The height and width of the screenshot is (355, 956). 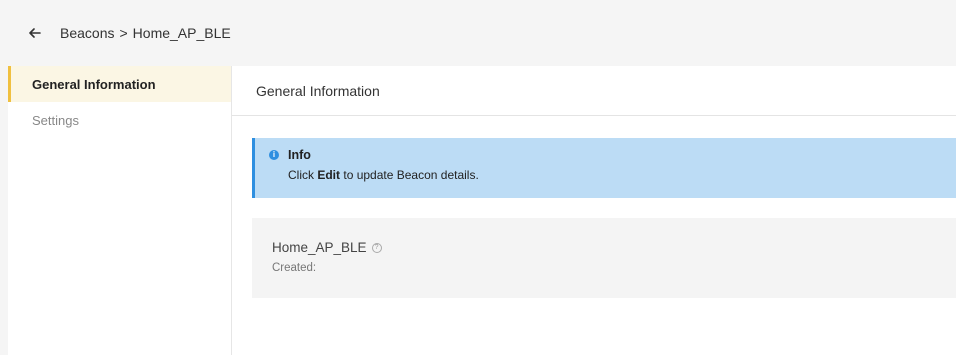 What do you see at coordinates (614, 247) in the screenshot?
I see `beacon-name-row: Home_AP_BLE ?` at bounding box center [614, 247].